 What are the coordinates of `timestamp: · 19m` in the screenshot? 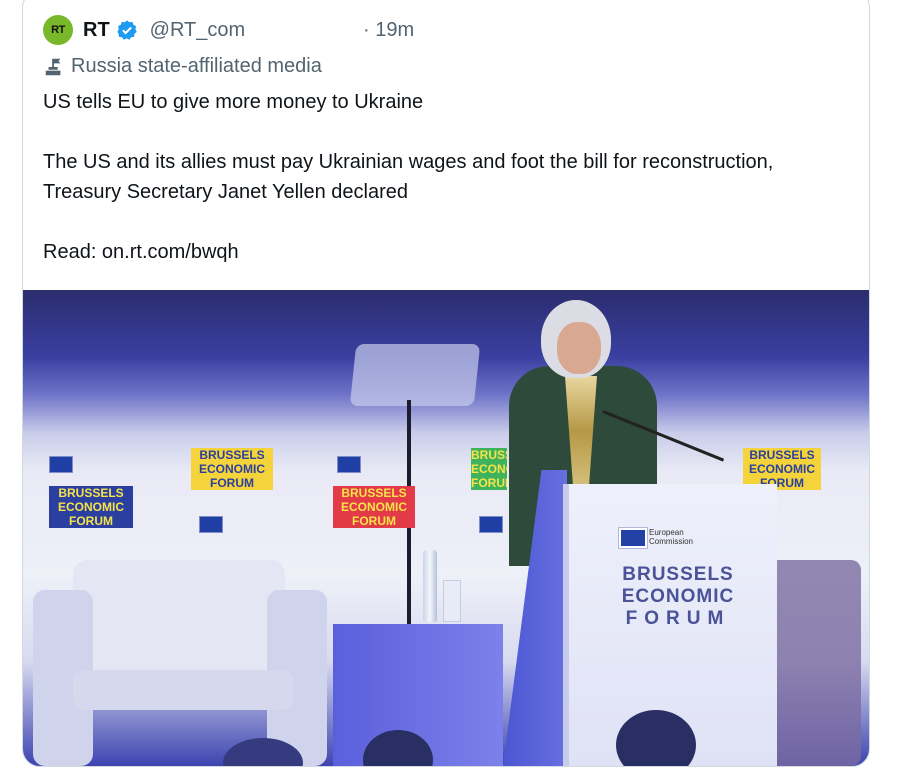 It's located at (388, 30).